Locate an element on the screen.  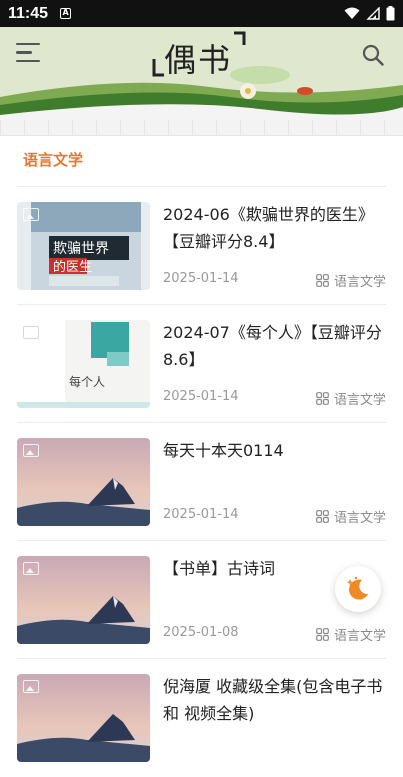
night-mode-button is located at coordinates (358, 589).